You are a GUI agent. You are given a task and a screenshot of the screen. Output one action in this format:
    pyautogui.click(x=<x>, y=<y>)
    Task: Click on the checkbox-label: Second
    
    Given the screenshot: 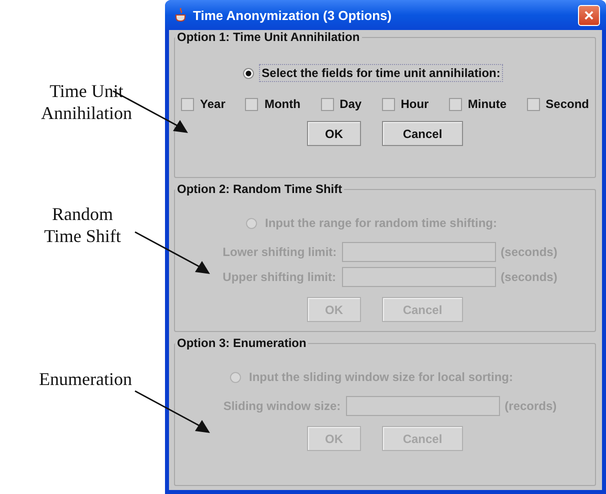 What is the action you would take?
    pyautogui.click(x=567, y=104)
    